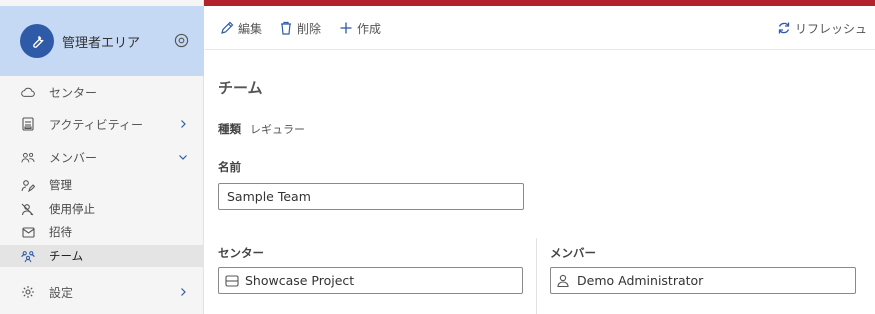 The image size is (875, 314). I want to click on sidebar-item-suspended: 使用停止, so click(102, 209).